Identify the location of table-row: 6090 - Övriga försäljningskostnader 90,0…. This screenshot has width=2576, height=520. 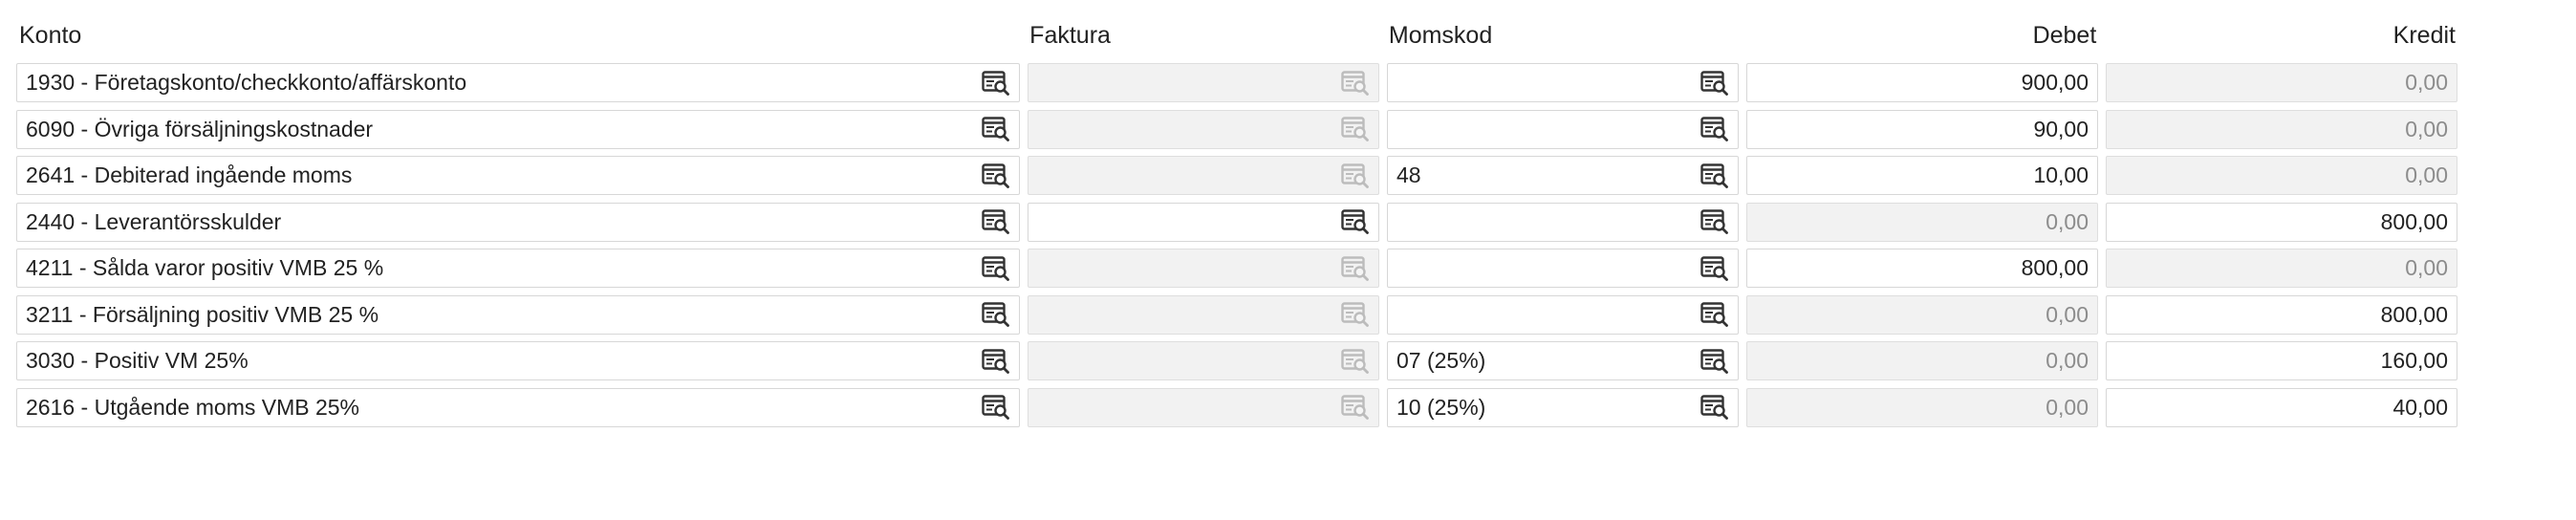
(1239, 129).